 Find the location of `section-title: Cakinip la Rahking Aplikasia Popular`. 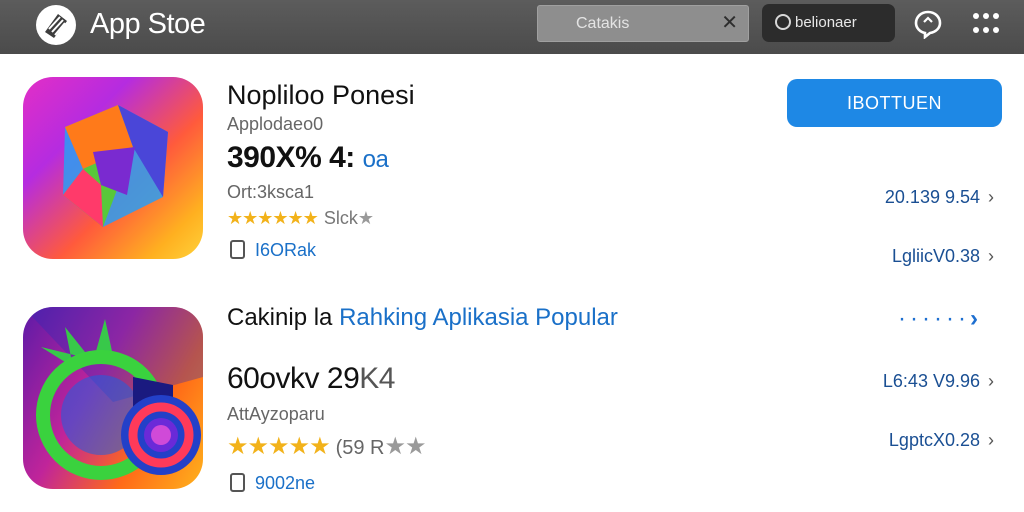

section-title: Cakinip la Rahking Aplikasia Popular is located at coordinates (422, 318).